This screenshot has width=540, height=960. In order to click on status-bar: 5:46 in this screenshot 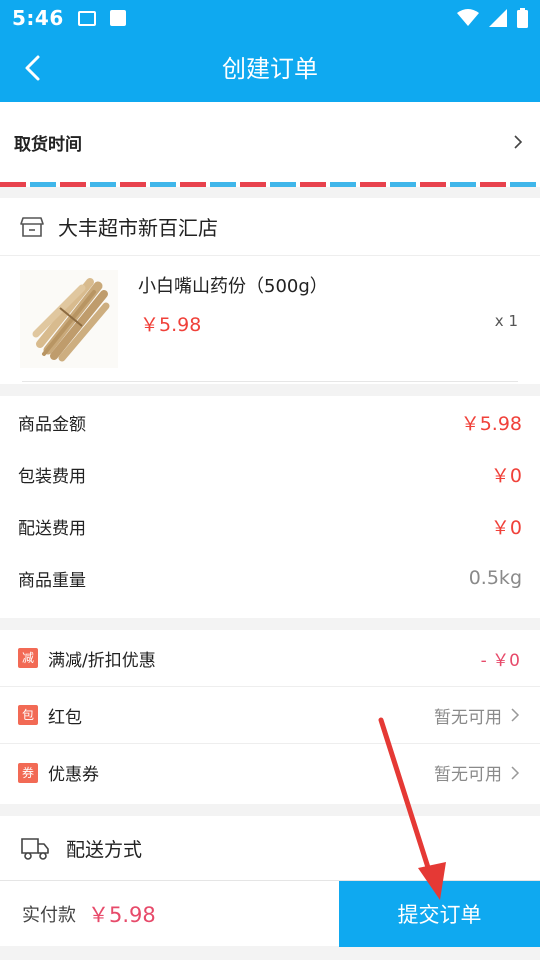, I will do `click(270, 18)`.